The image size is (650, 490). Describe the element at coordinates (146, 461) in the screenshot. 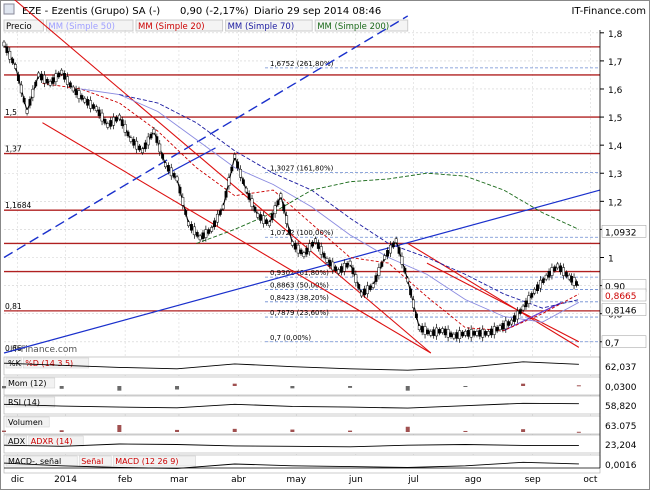

I see `indicator-legend-label: MACD (12 26 9)` at that location.